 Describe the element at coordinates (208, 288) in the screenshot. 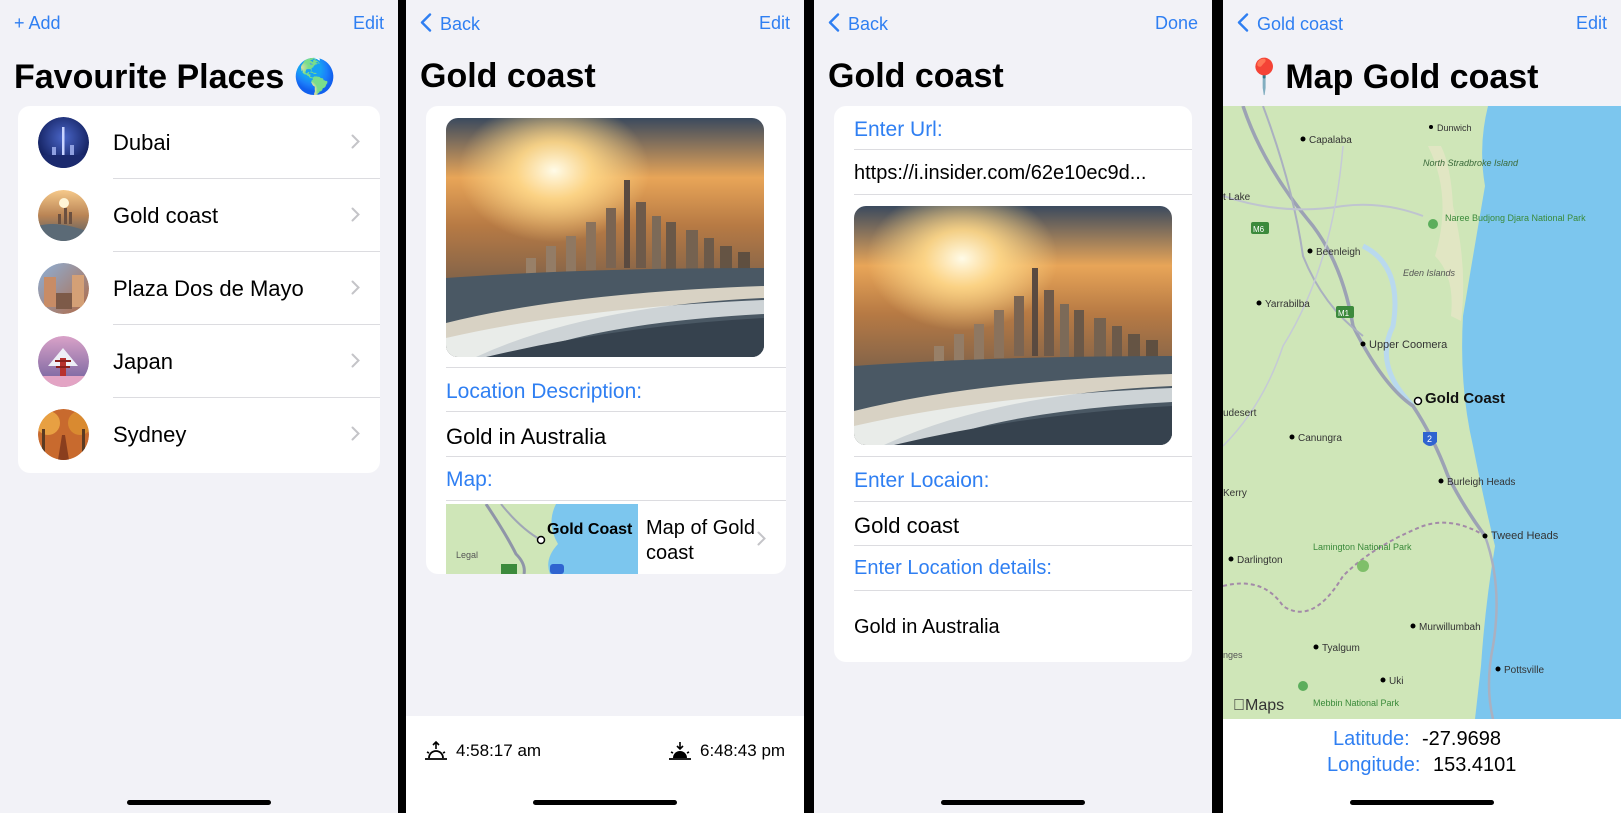

I see `place-name: Plaza Dos de Mayo` at that location.